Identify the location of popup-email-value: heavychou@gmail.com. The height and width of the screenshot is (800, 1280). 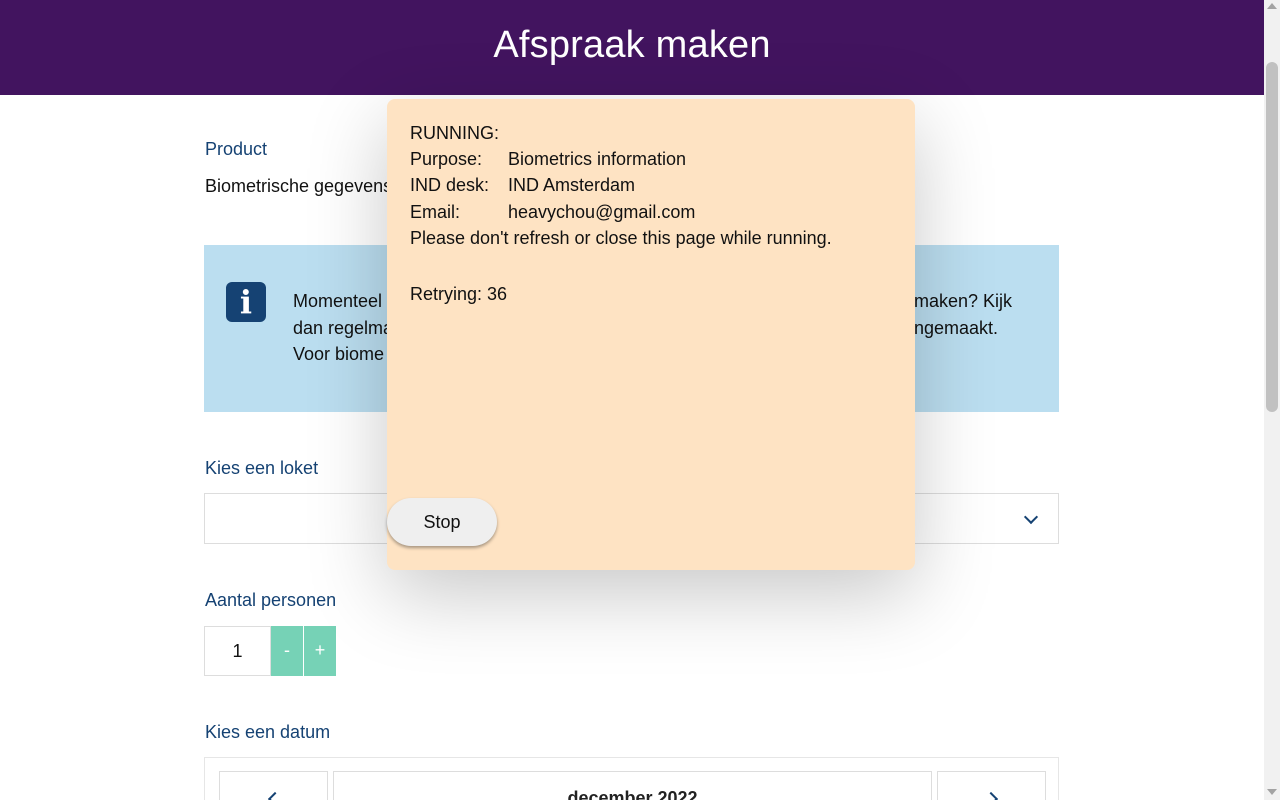
(602, 212).